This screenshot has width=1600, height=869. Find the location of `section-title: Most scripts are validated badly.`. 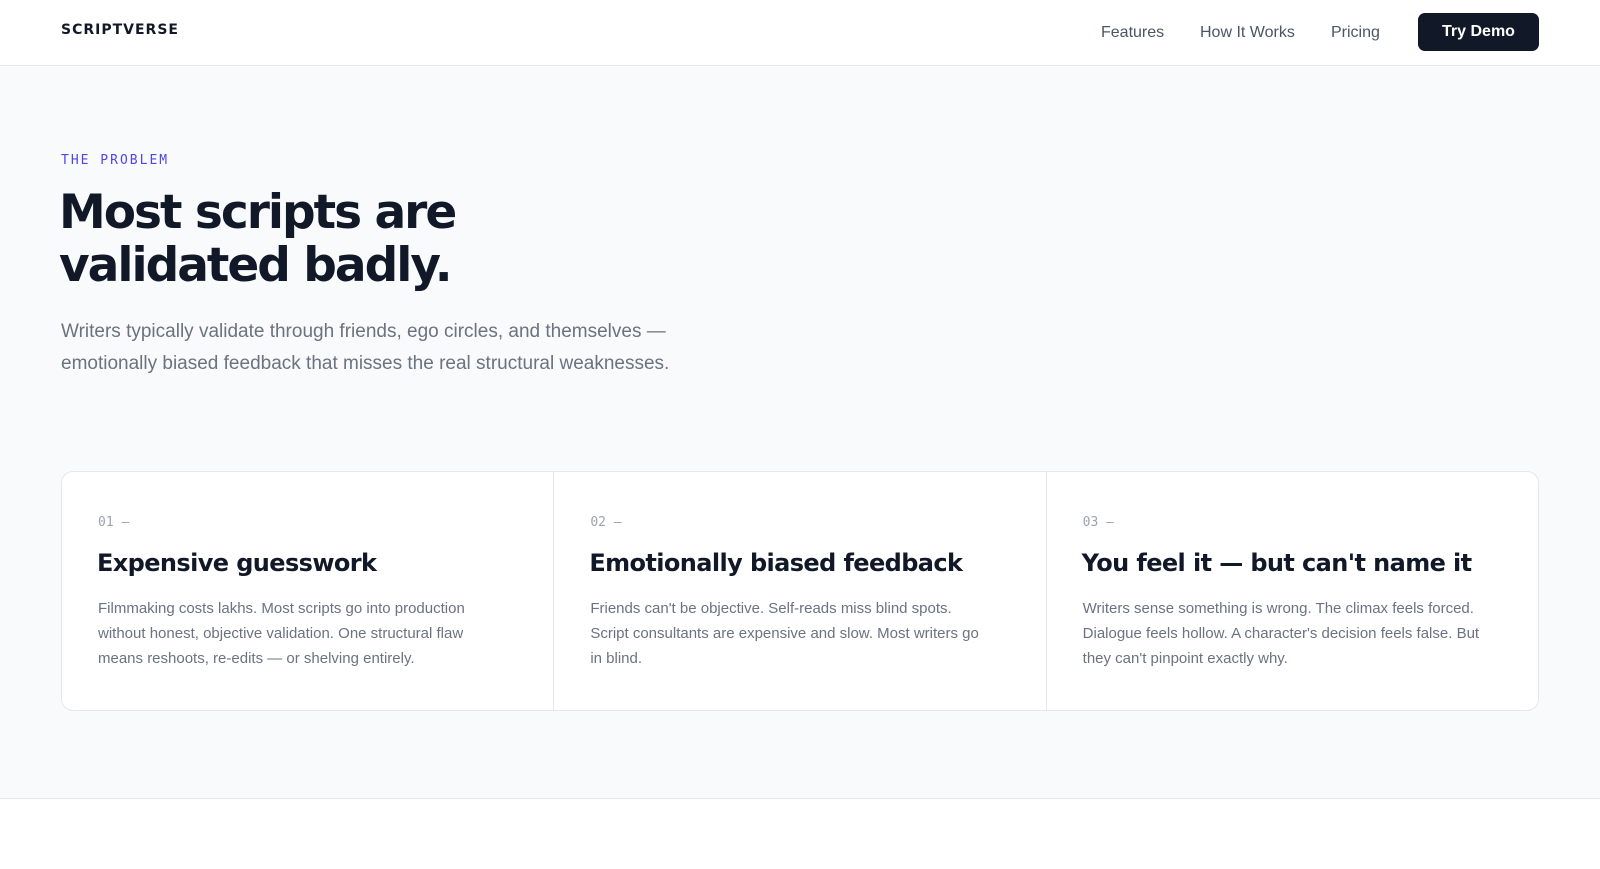

section-title: Most scripts are validated badly. is located at coordinates (409, 239).